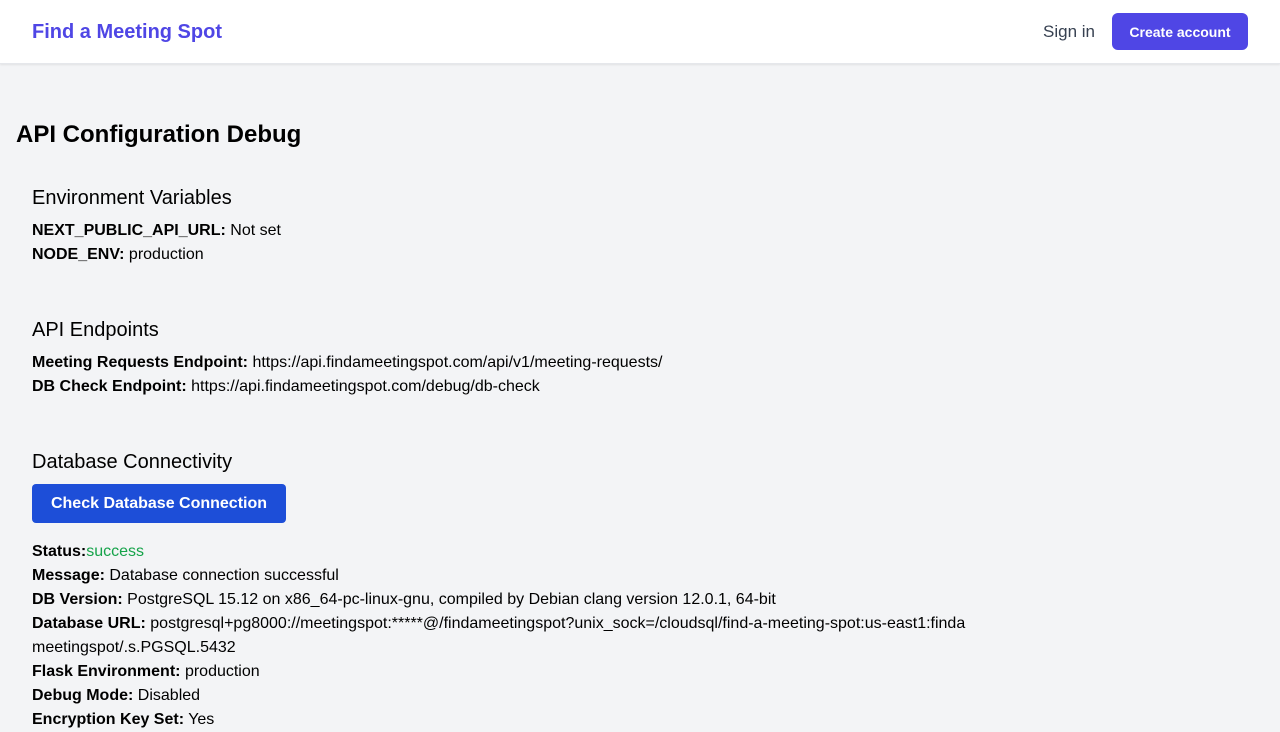 Image resolution: width=1280 pixels, height=732 pixels. Describe the element at coordinates (77, 599) in the screenshot. I see `db-result-label: DB Version:` at that location.